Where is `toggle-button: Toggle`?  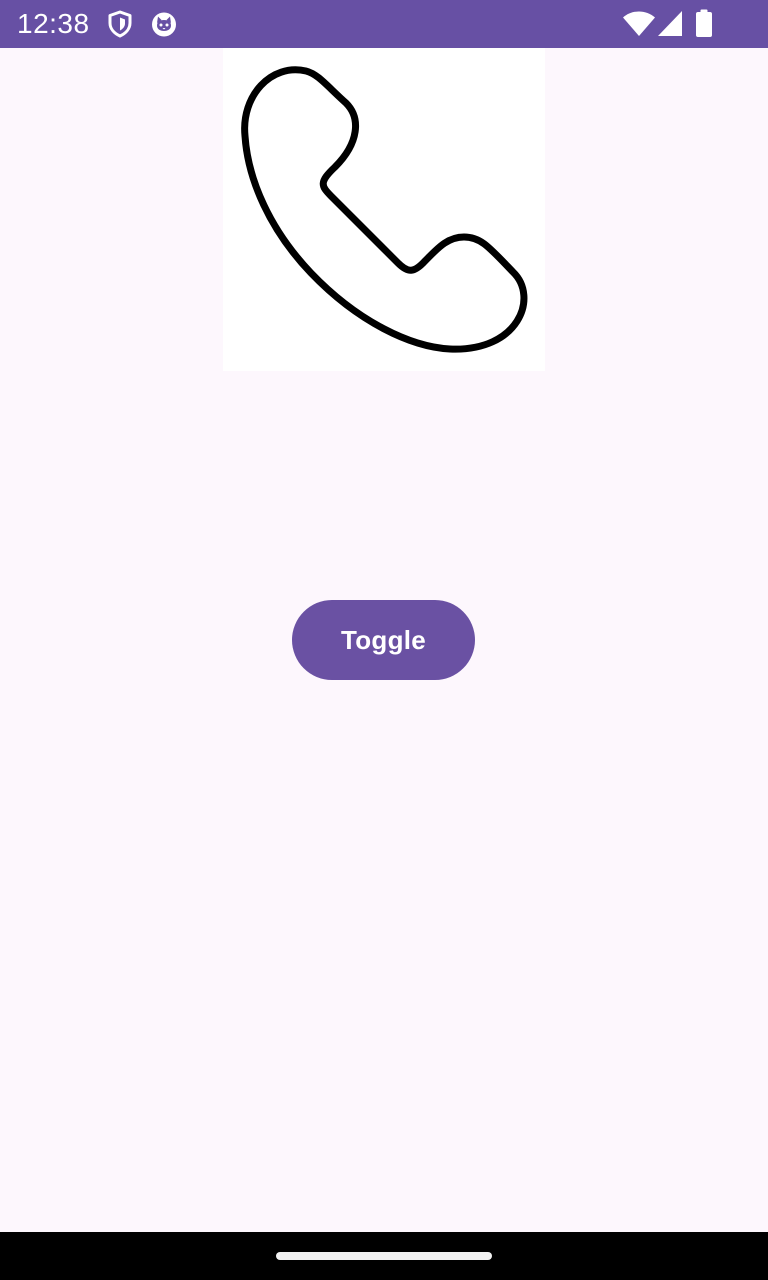 toggle-button: Toggle is located at coordinates (383, 640).